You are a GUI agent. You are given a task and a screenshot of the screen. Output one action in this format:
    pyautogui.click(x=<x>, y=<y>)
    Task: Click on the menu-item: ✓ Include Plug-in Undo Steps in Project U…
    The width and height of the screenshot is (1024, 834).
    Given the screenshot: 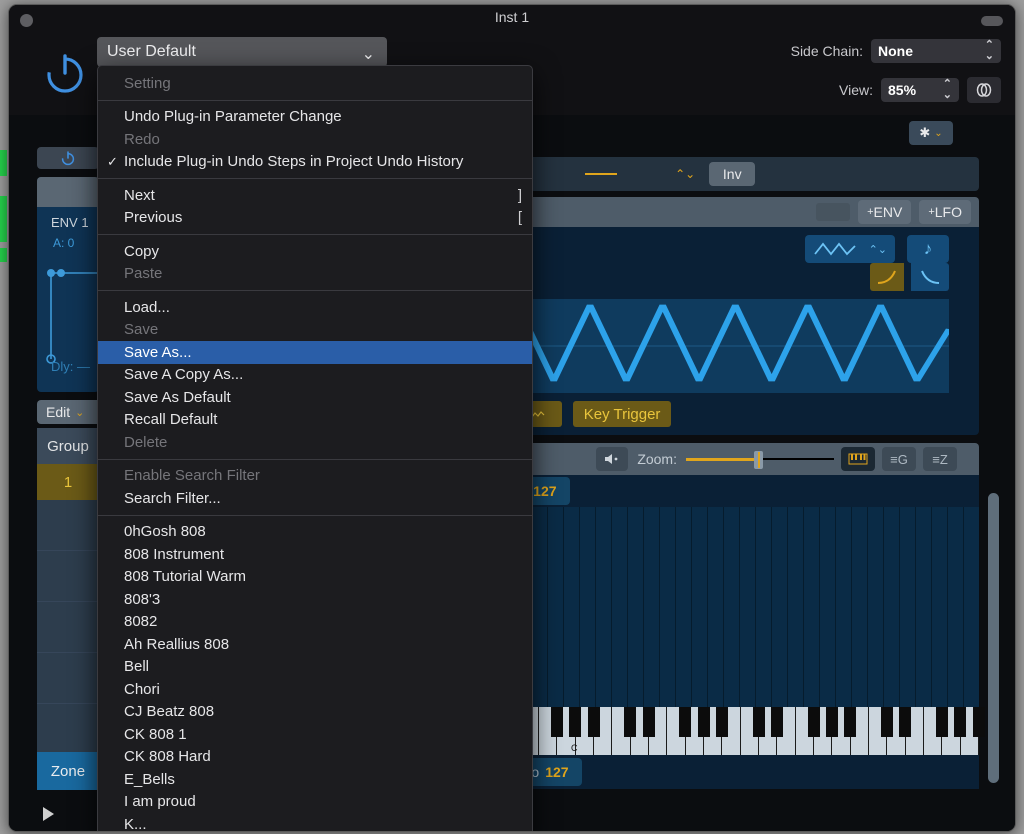 What is the action you would take?
    pyautogui.click(x=315, y=162)
    